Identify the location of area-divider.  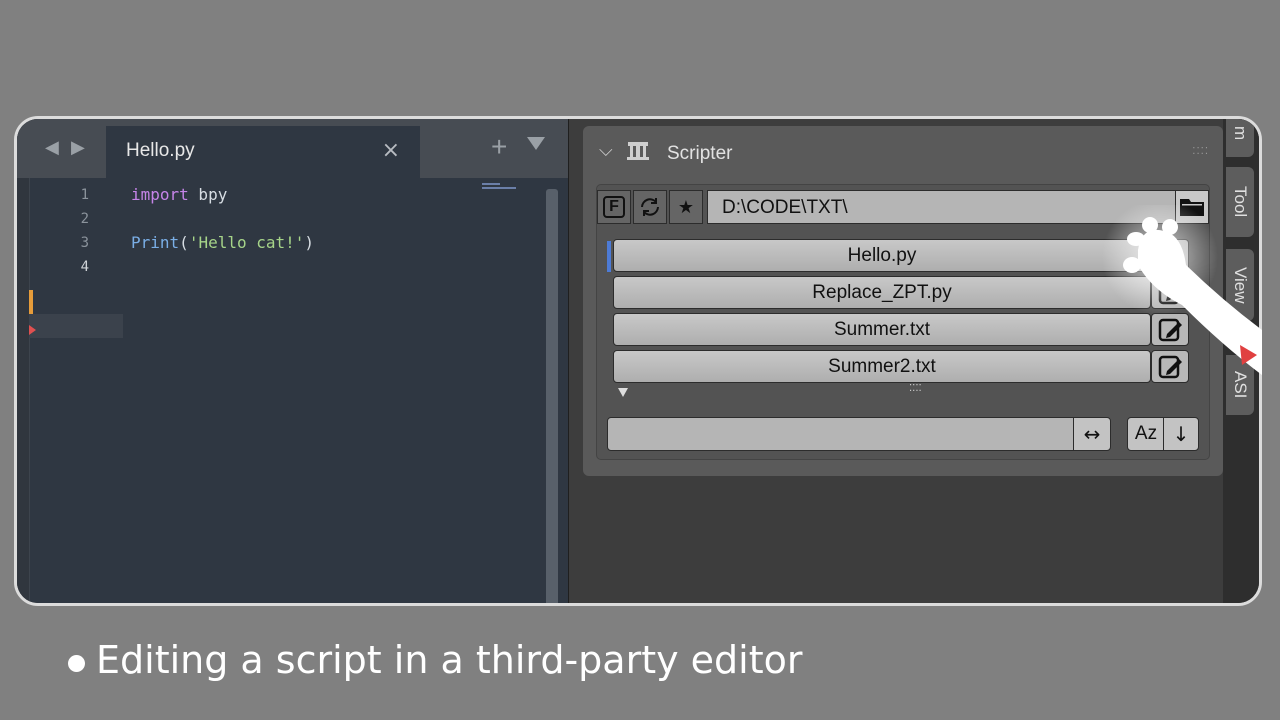
(568, 361).